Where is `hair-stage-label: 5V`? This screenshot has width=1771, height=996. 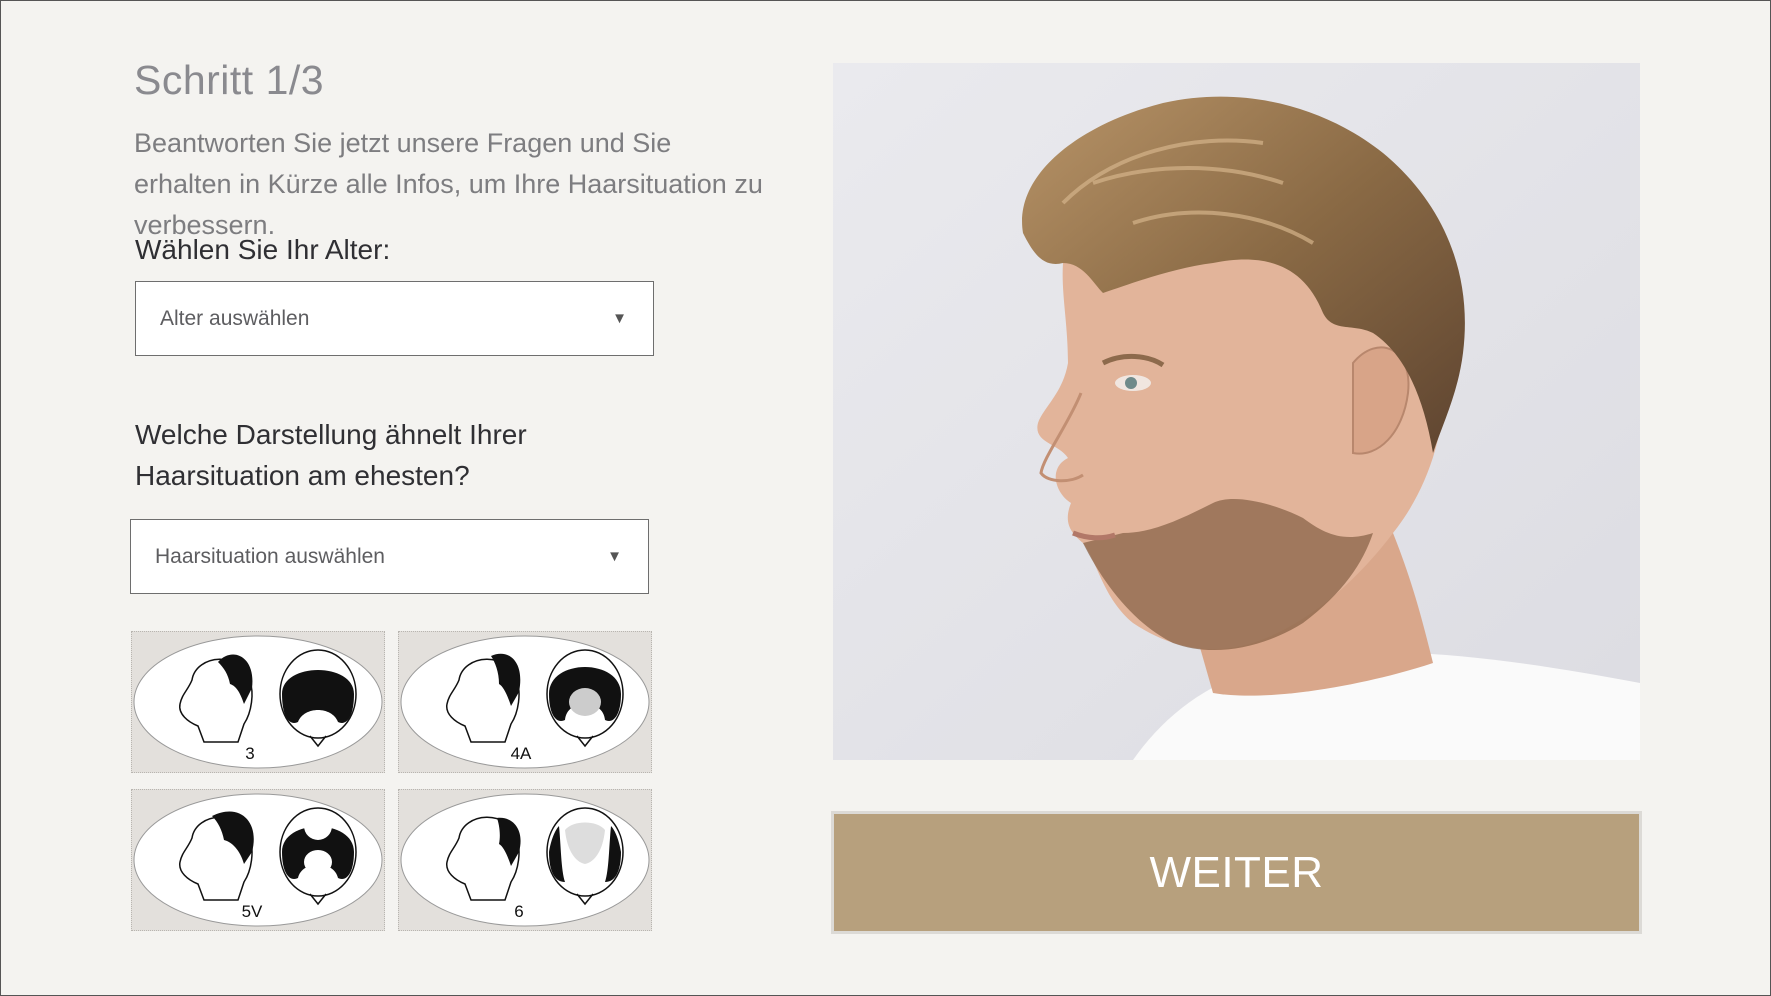
hair-stage-label: 5V is located at coordinates (252, 911).